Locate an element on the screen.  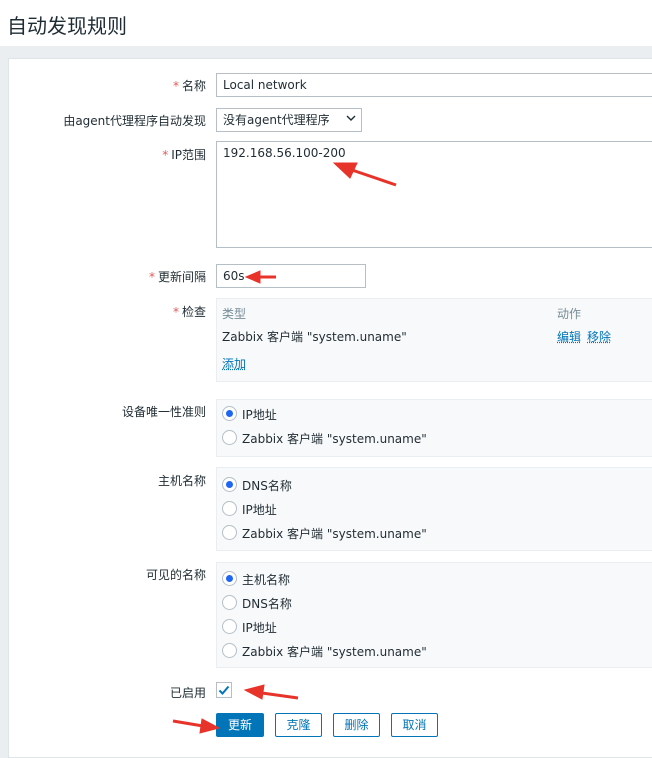
update-button: 更新 is located at coordinates (240, 725).